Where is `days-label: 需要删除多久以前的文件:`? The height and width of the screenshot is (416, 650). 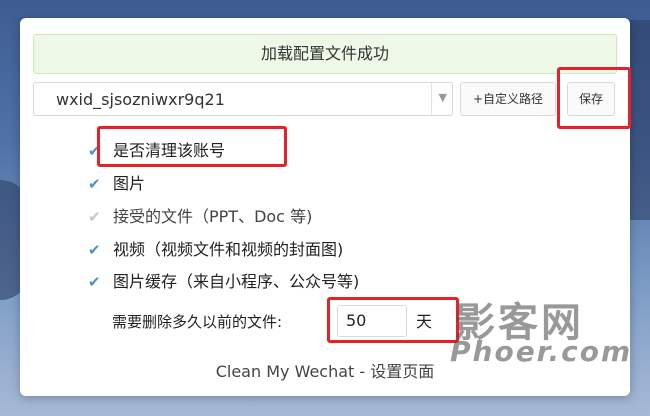
days-label: 需要删除多久以前的文件: is located at coordinates (197, 322).